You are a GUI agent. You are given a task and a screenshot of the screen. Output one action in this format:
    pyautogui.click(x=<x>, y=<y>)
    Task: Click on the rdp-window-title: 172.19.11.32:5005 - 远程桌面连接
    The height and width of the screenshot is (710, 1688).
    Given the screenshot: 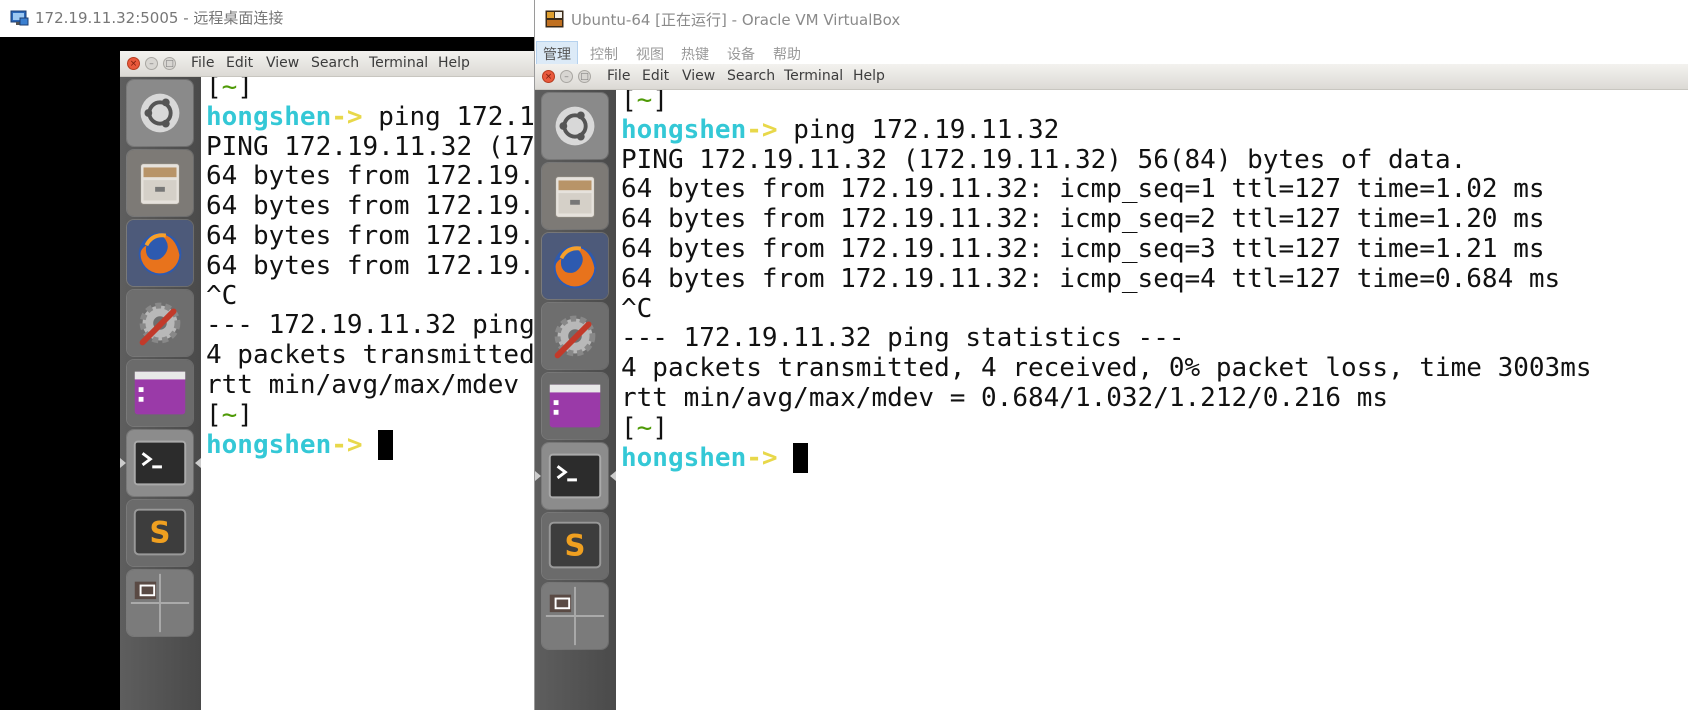 What is the action you would take?
    pyautogui.click(x=159, y=18)
    